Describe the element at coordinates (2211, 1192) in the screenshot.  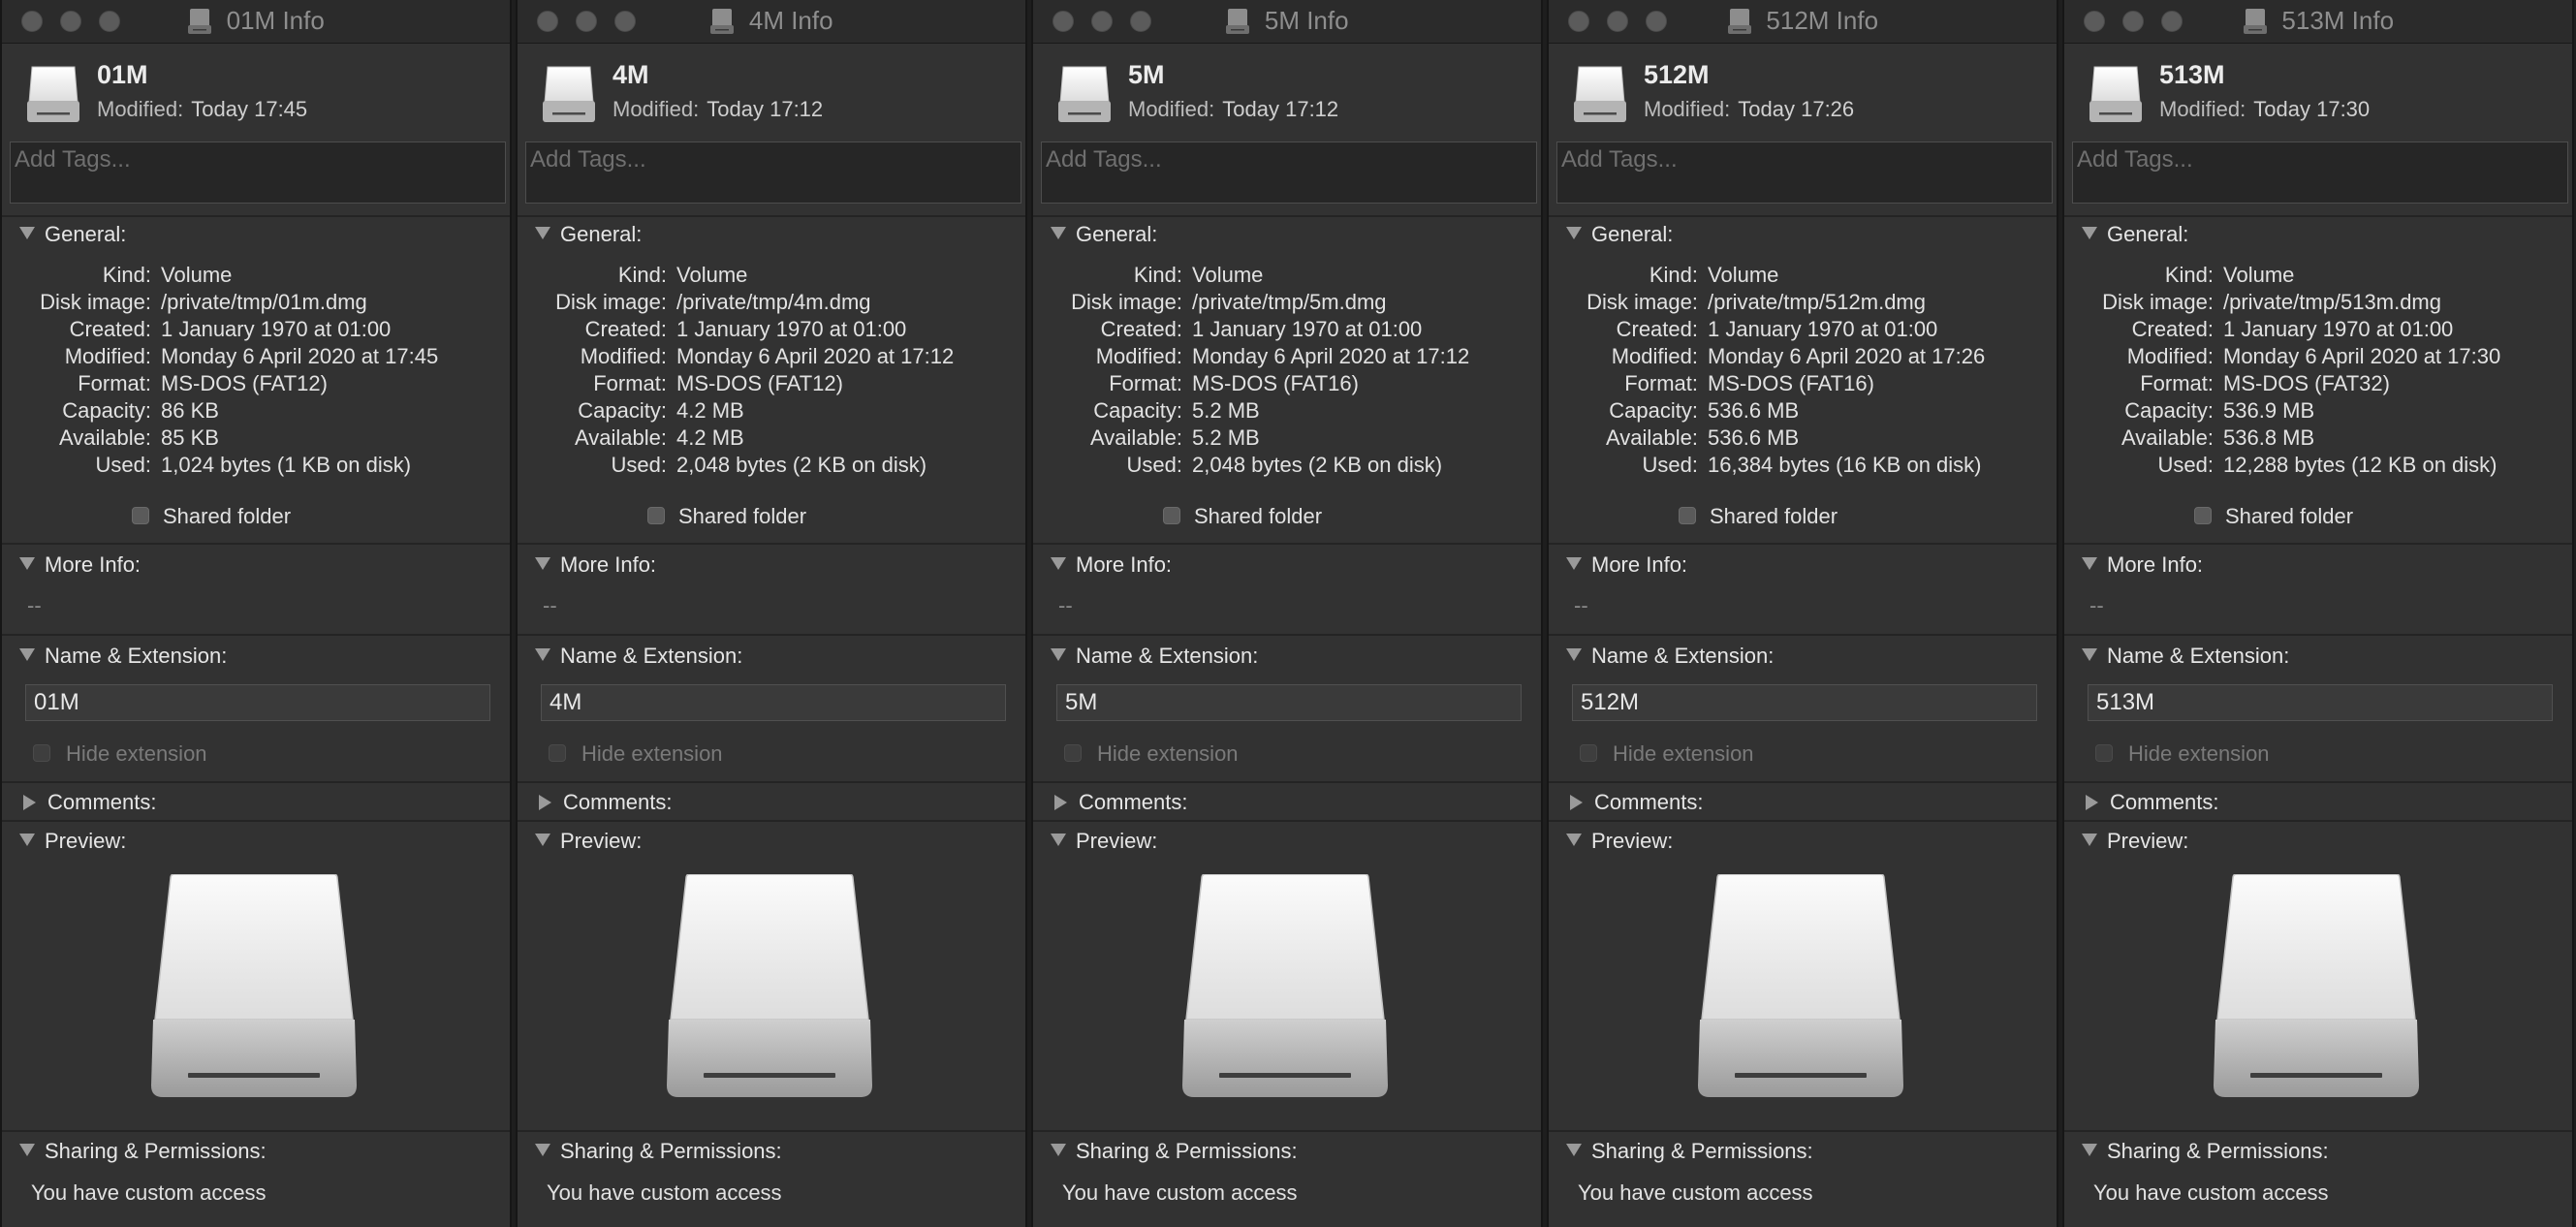
I see `access-status: You have custom access` at that location.